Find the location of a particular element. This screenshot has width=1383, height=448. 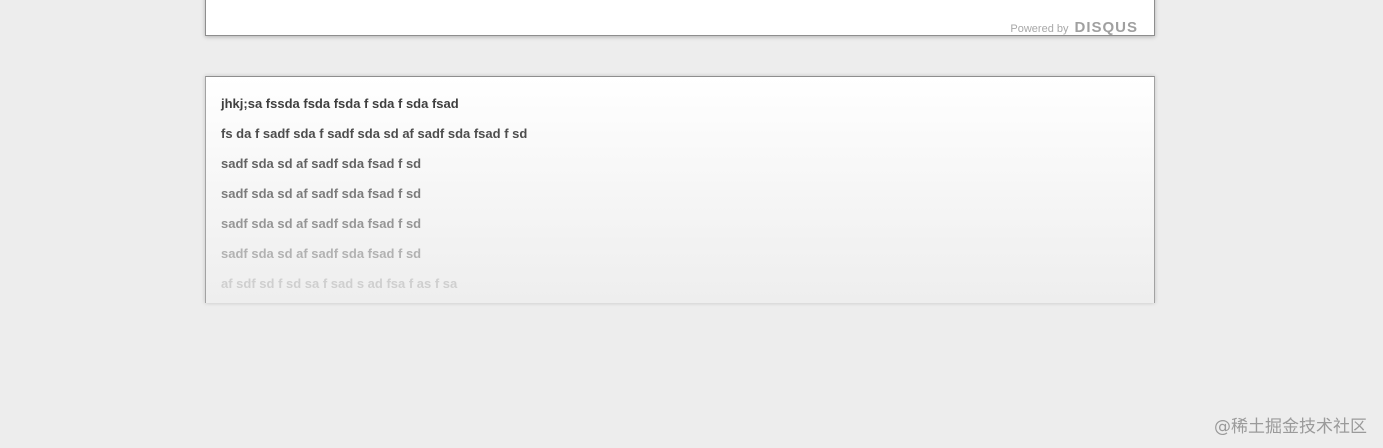

powered-by-disqus-link: Powered by DISQUS is located at coordinates (1074, 27).